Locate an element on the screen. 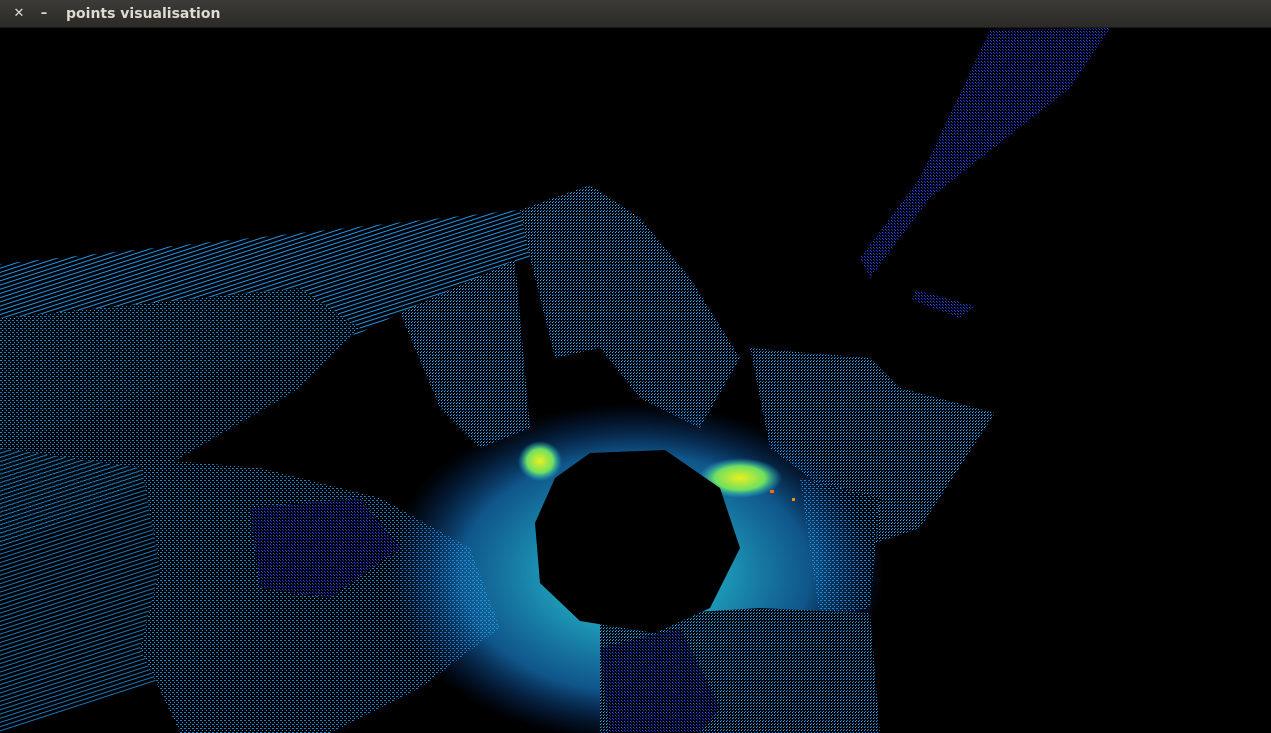  title-bar: ✕ – points visualisation is located at coordinates (635, 14).